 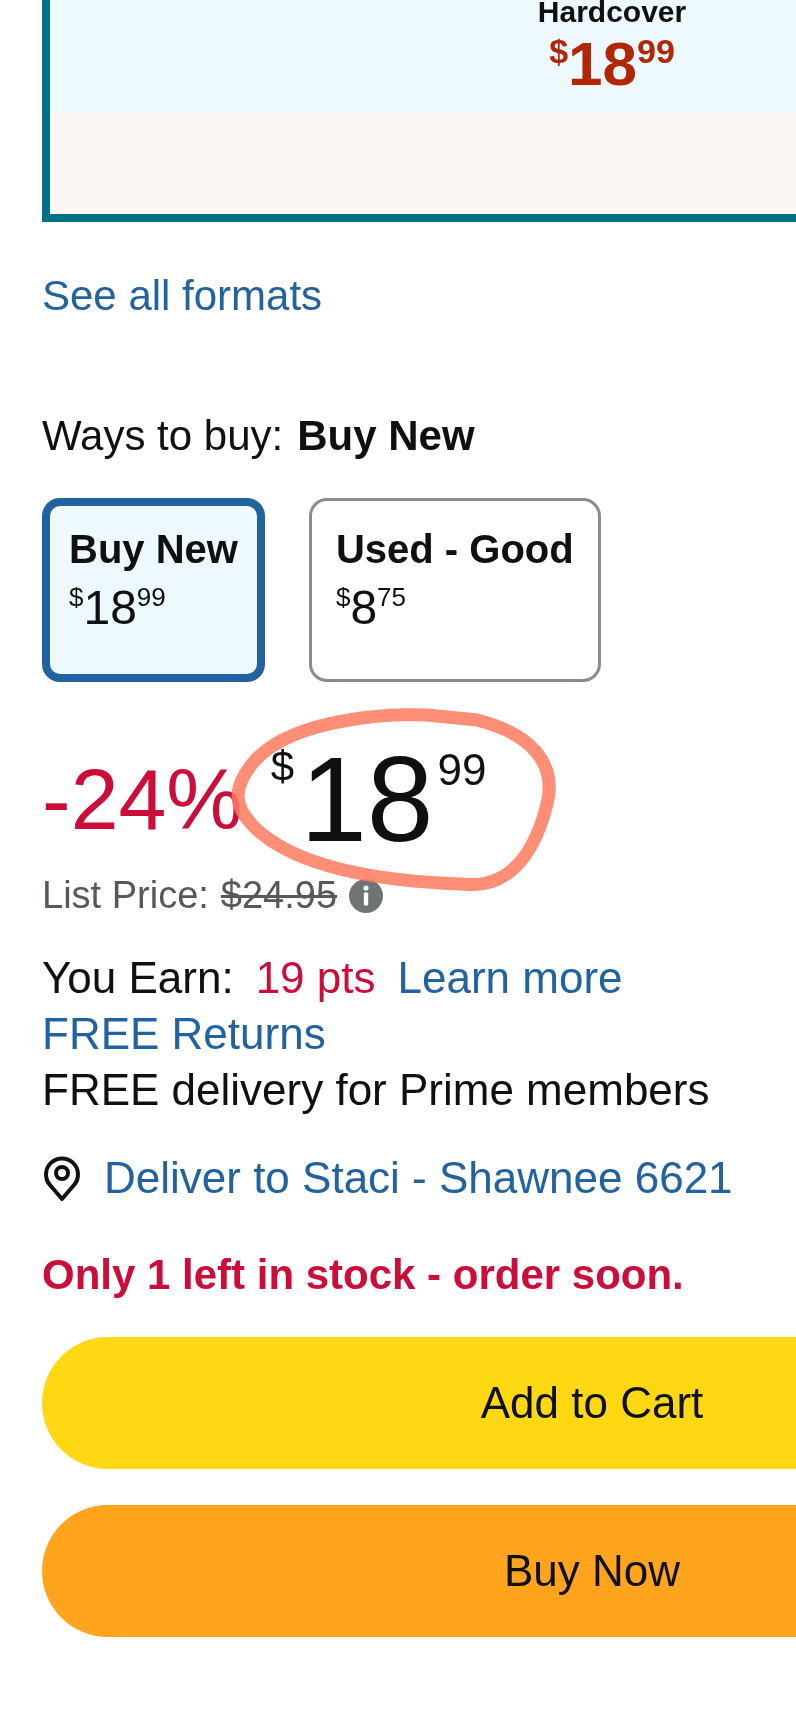 I want to click on format-title: Hardcover, so click(x=612, y=14).